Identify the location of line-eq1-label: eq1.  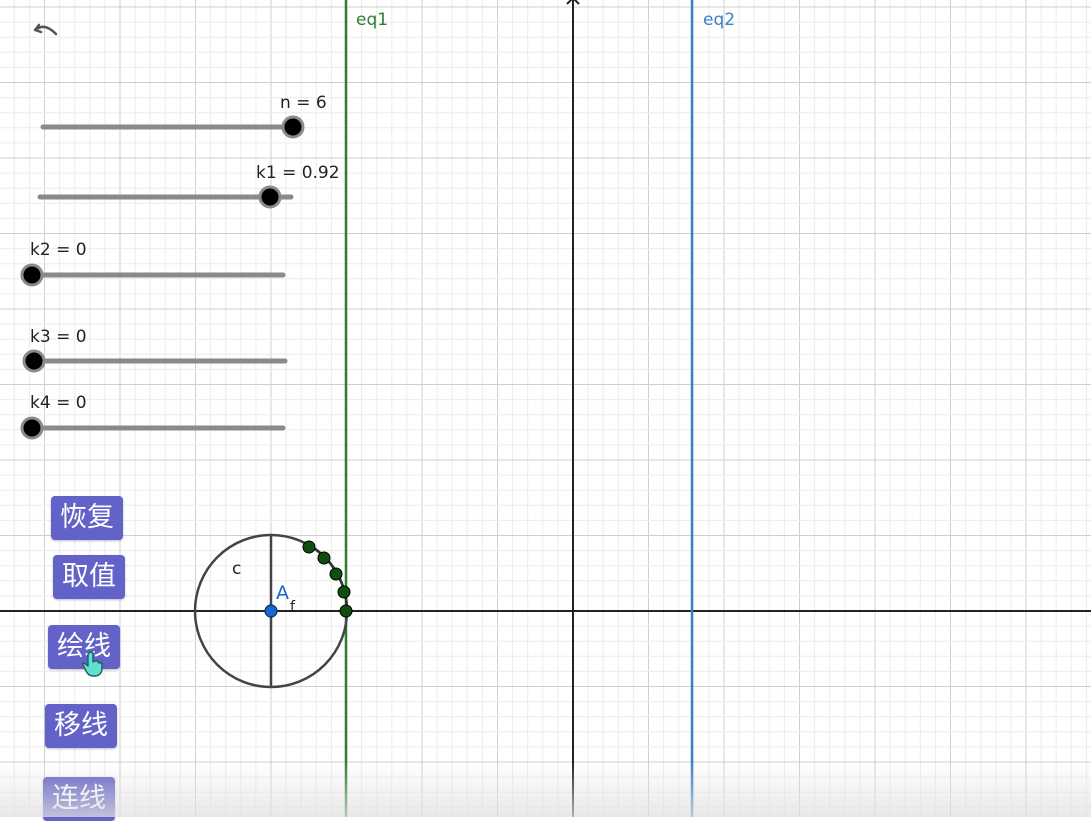
(372, 20).